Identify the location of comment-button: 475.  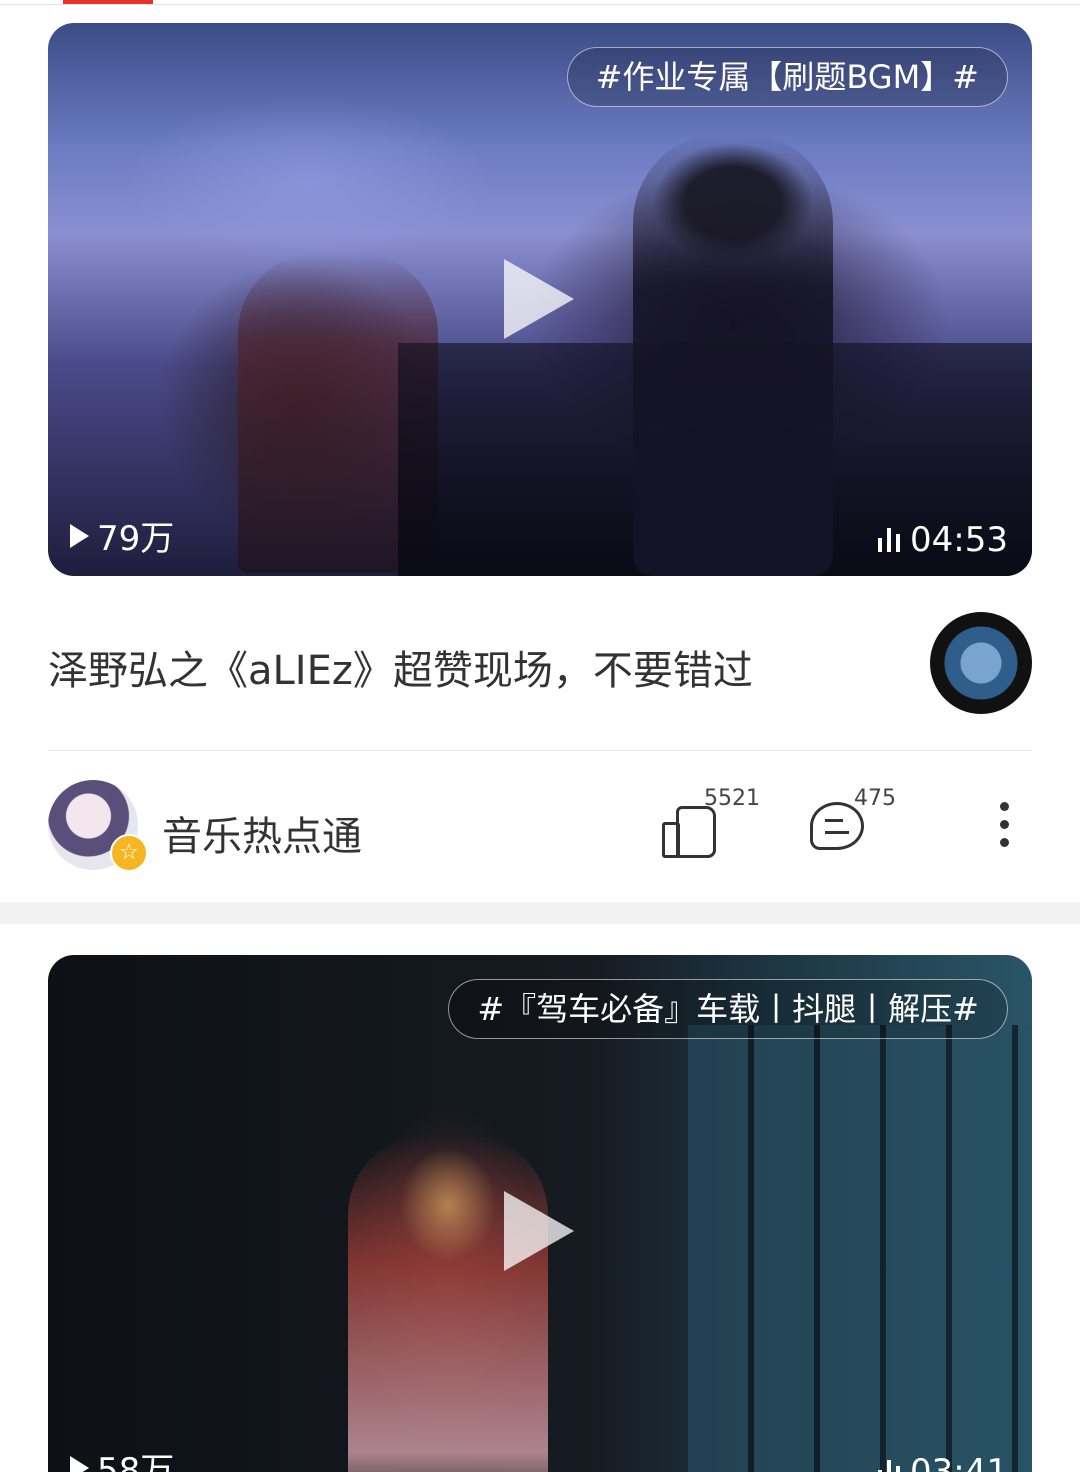
(853, 818).